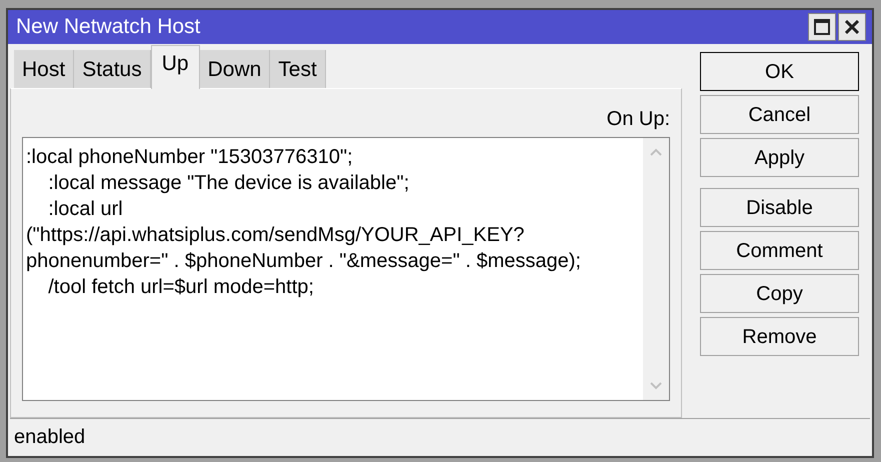 This screenshot has height=462, width=881. I want to click on script-line: :local message "The device is available";, so click(228, 183).